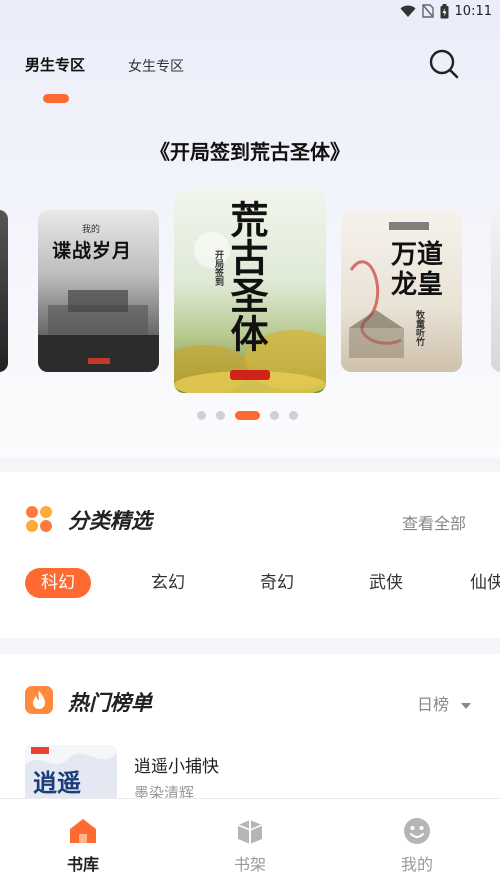 Image resolution: width=500 pixels, height=890 pixels. What do you see at coordinates (417, 831) in the screenshot?
I see `profile-icon` at bounding box center [417, 831].